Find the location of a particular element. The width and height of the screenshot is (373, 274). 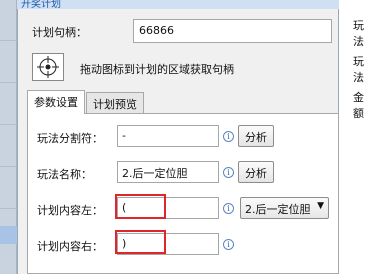

handle-label: 计划句柄： is located at coordinates (59, 32).